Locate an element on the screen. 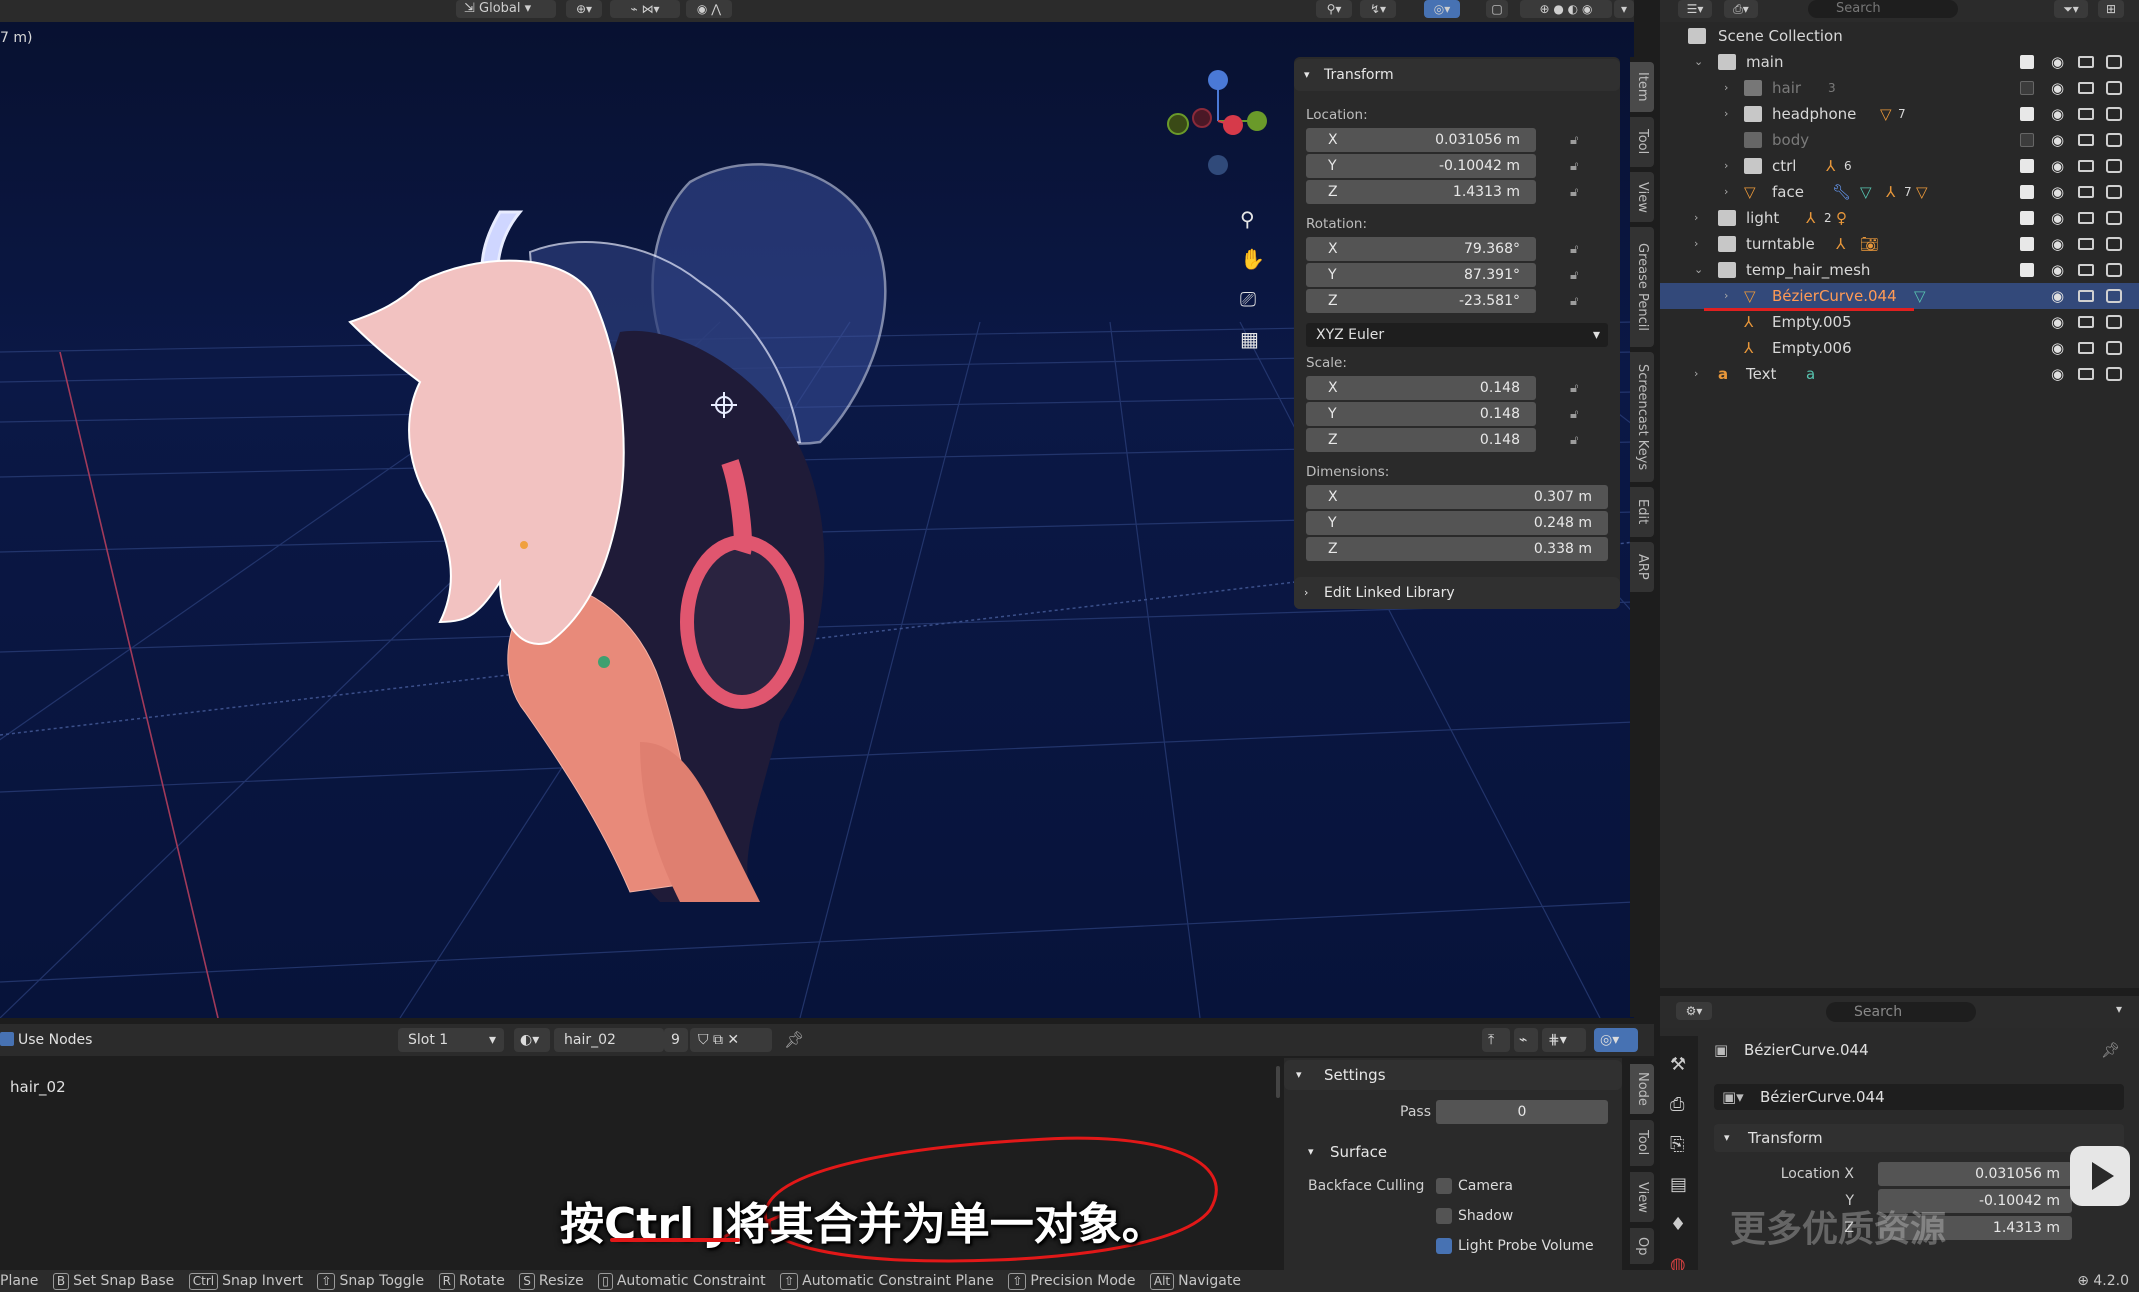 This screenshot has width=2139, height=1292. video-play-icon is located at coordinates (2100, 1176).